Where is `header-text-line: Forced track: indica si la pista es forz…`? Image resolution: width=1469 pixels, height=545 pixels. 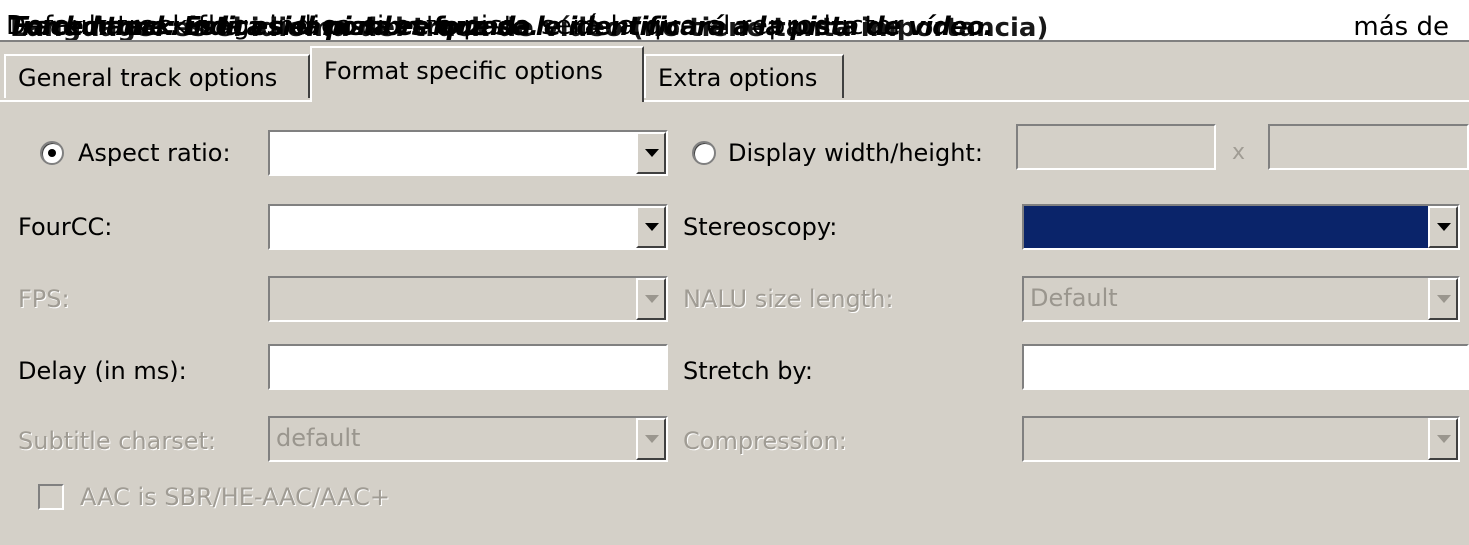
header-text-line: Forced track: indica si la pista es forz… is located at coordinates (275, 27).